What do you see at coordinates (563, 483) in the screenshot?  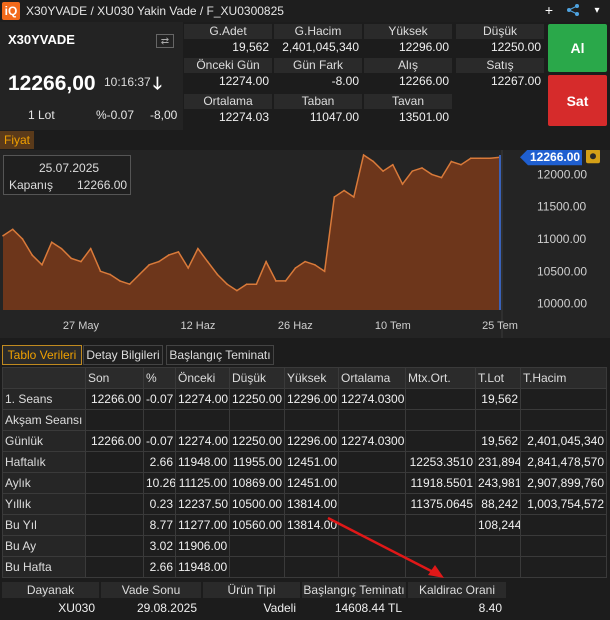 I see `table-cell: 2,907,899,760` at bounding box center [563, 483].